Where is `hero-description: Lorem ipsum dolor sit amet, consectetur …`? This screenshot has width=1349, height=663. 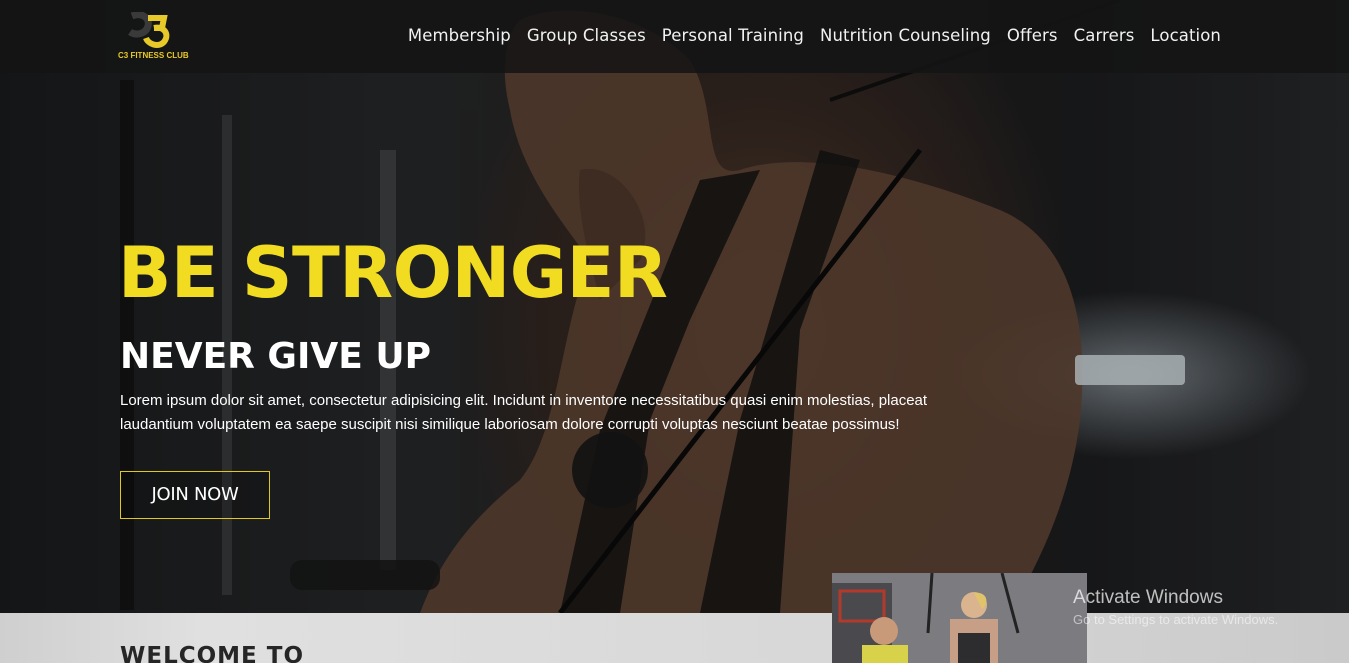 hero-description: Lorem ipsum dolor sit amet, consectetur … is located at coordinates (524, 412).